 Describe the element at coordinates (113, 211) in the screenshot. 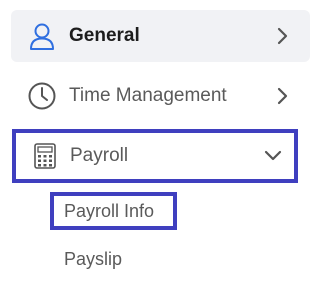

I see `submenu-item-payroll-info: Payroll Info` at that location.